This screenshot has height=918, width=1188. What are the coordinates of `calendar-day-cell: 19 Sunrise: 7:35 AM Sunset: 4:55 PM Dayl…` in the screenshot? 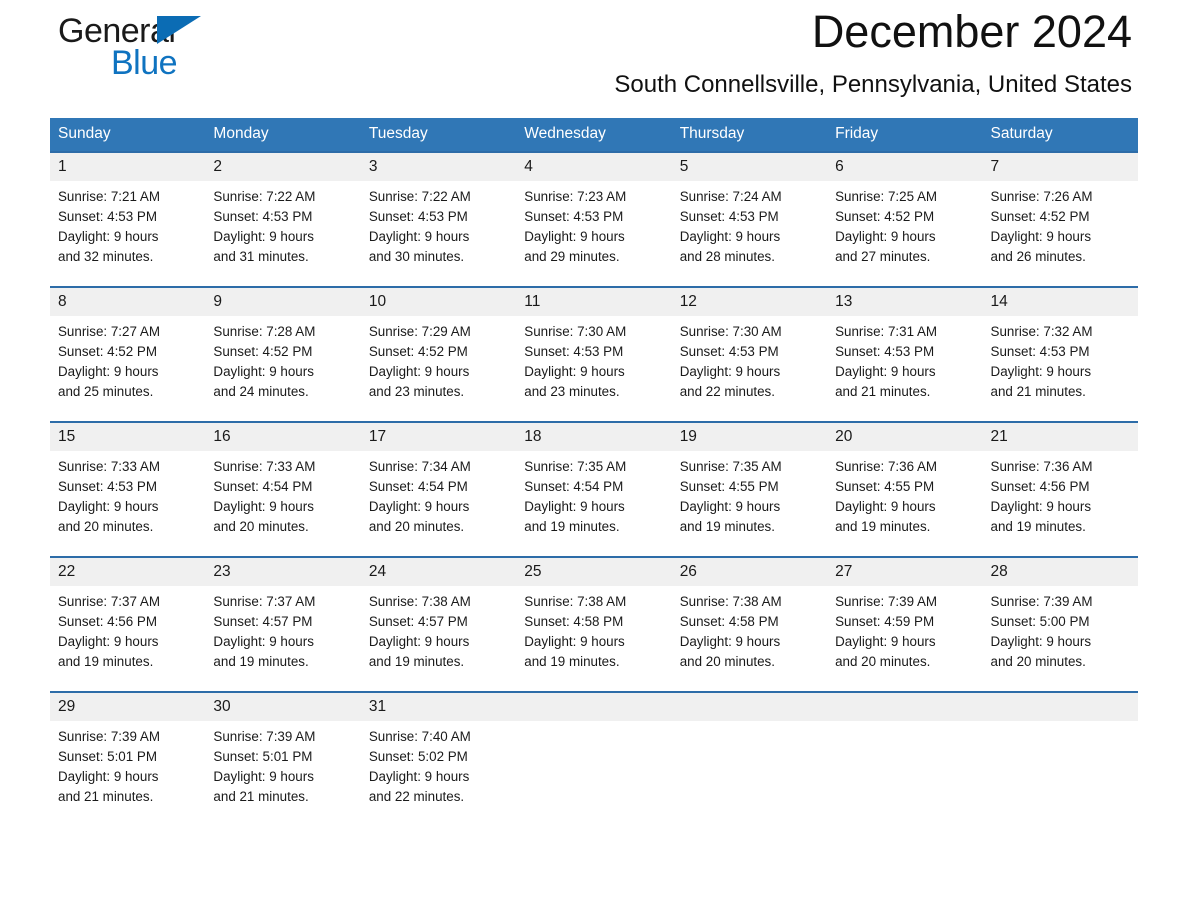 It's located at (749, 489).